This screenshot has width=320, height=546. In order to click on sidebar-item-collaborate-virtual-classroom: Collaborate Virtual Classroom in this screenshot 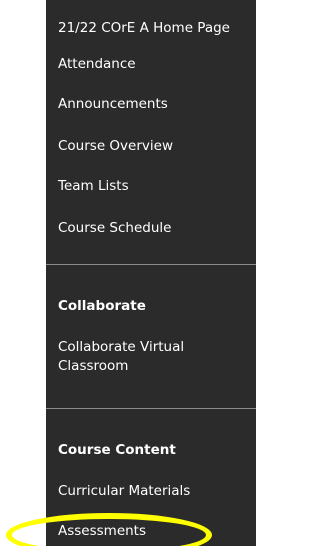, I will do `click(143, 357)`.